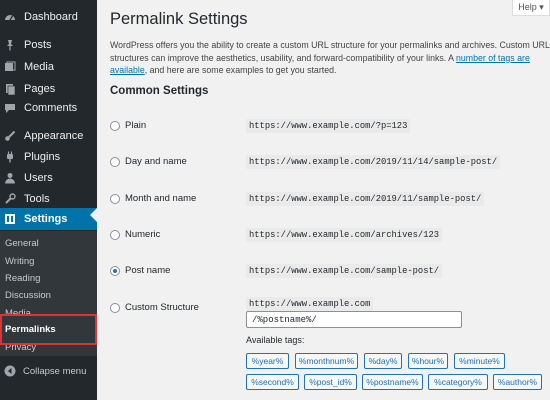  Describe the element at coordinates (10, 136) in the screenshot. I see `brush-icon` at that location.